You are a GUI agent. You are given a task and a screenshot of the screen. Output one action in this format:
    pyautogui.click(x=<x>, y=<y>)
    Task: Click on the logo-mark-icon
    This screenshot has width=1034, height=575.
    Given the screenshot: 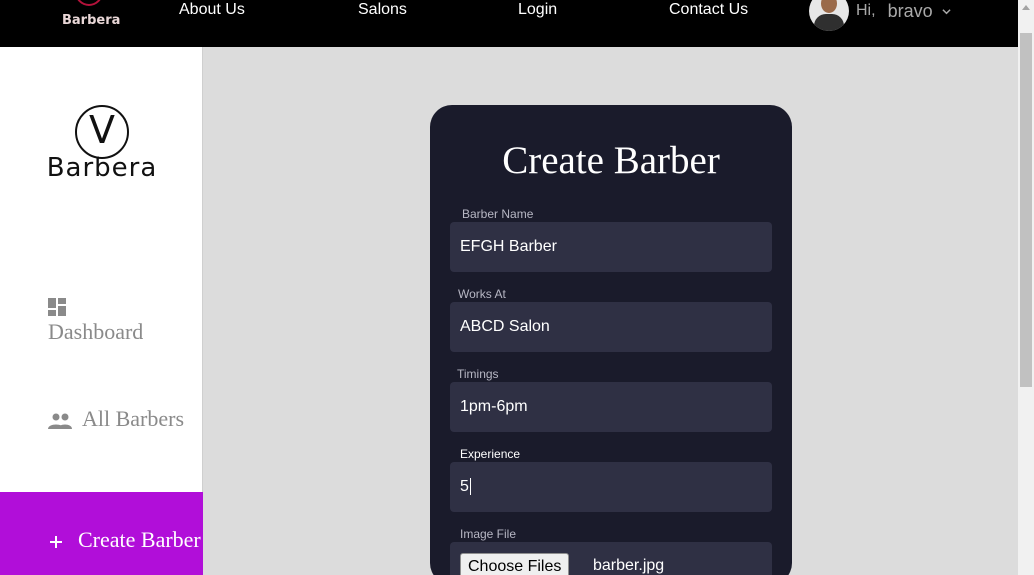 What is the action you would take?
    pyautogui.click(x=89, y=3)
    